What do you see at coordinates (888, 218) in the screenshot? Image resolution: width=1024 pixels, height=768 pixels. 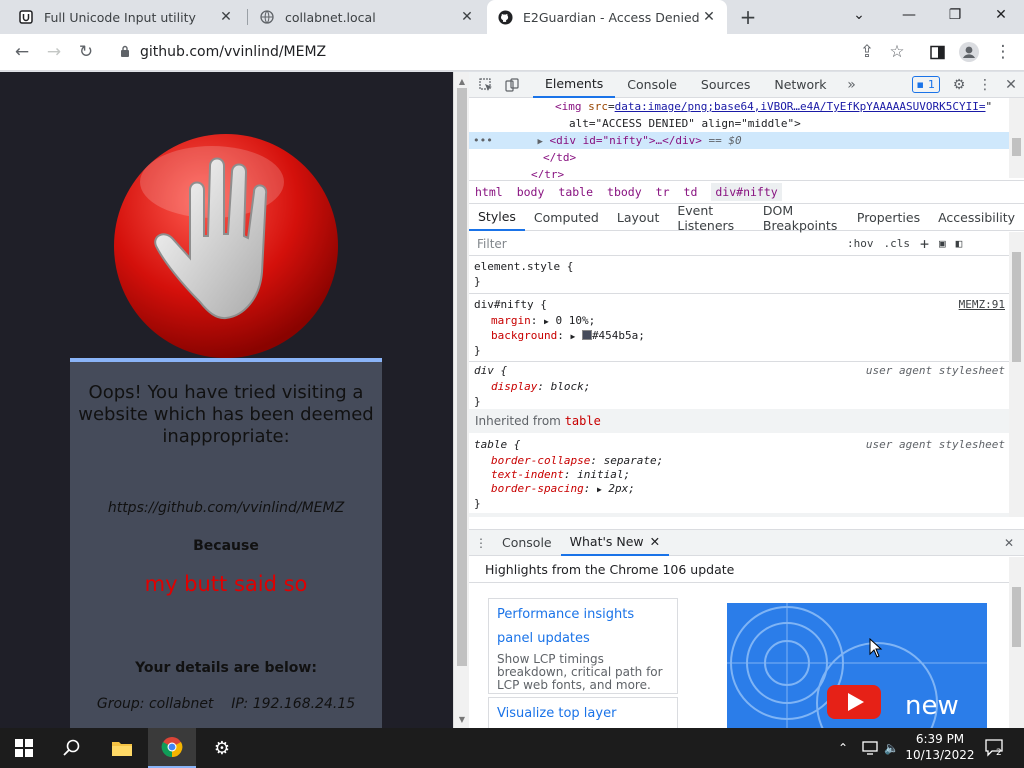 I see `tab-properties: Properties` at bounding box center [888, 218].